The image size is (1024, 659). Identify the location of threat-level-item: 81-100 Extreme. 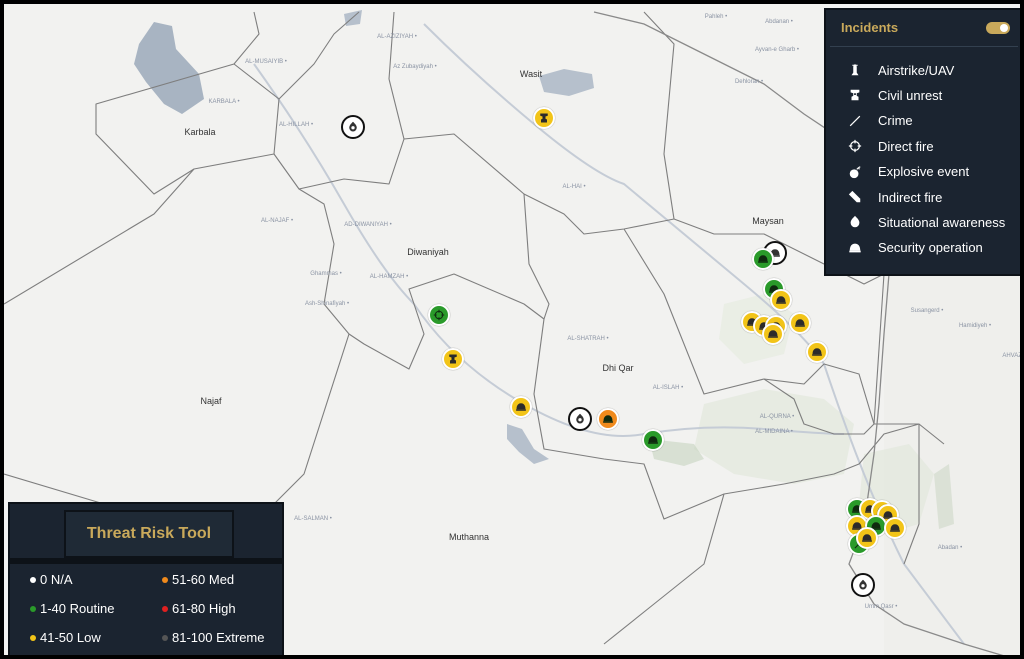
(213, 637).